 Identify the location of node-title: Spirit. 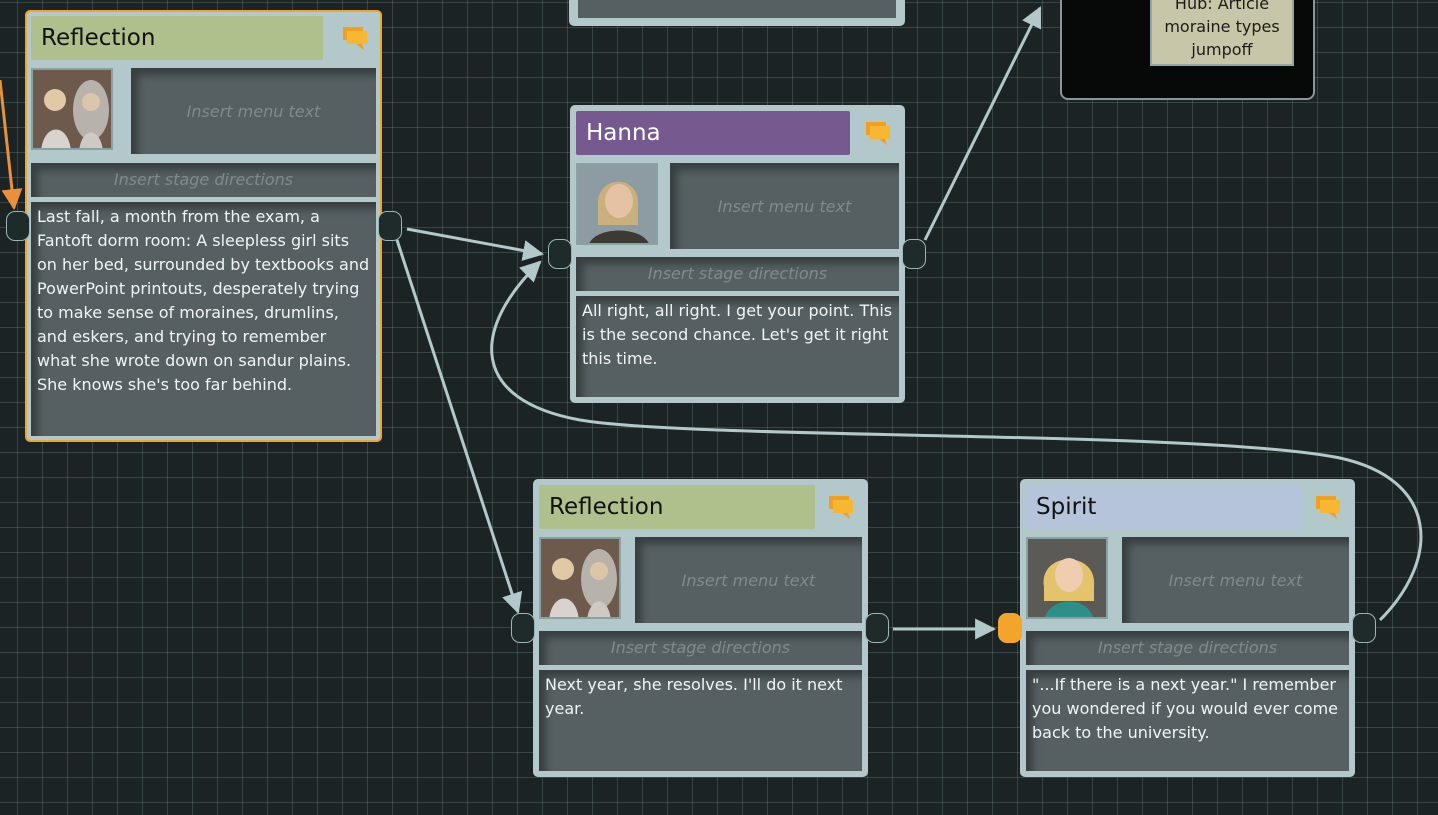
(1164, 507).